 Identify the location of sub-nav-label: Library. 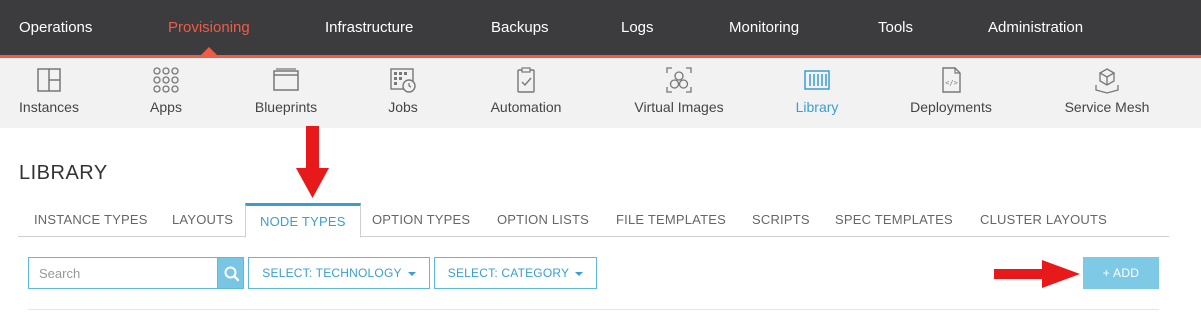
(817, 107).